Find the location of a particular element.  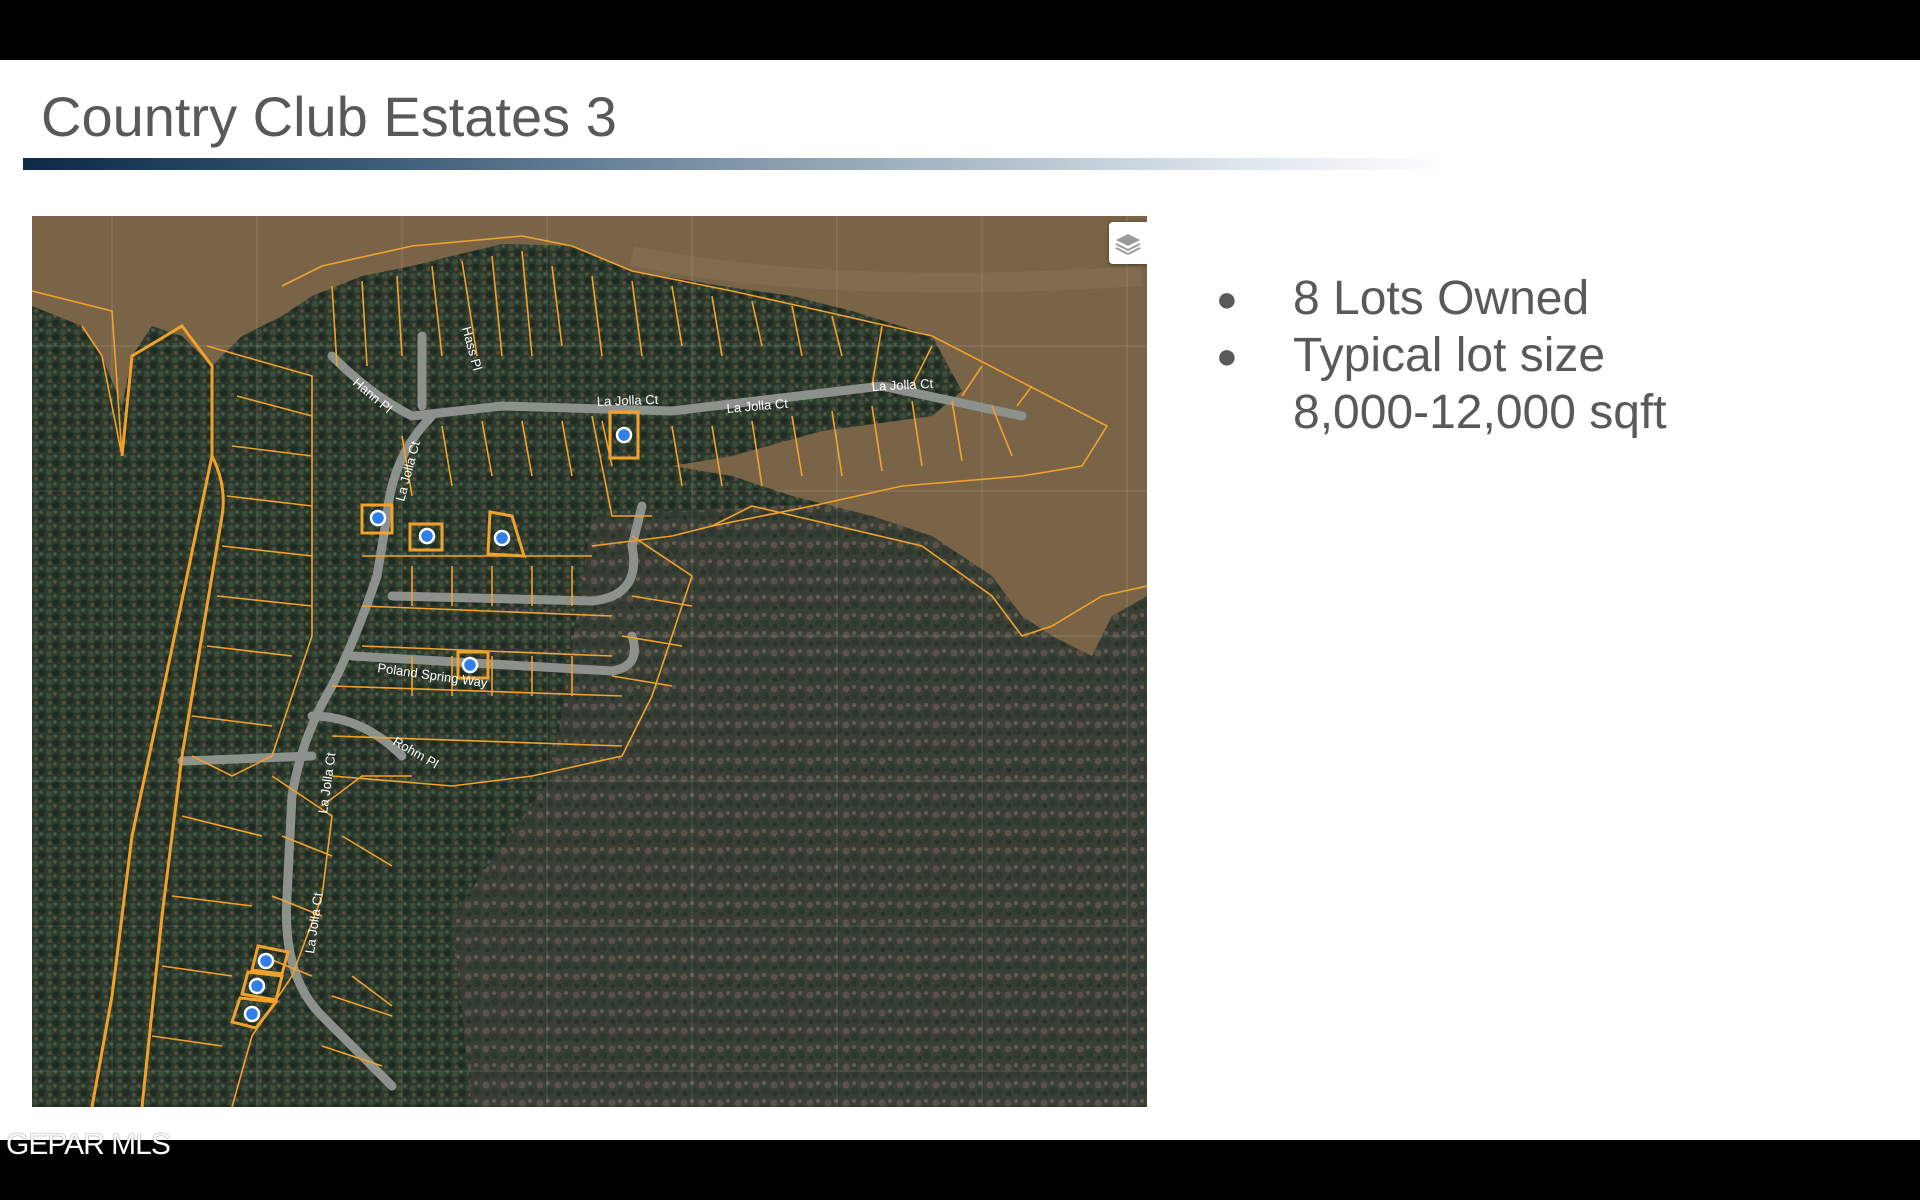

page-title: Country Club Estates 3 is located at coordinates (329, 116).